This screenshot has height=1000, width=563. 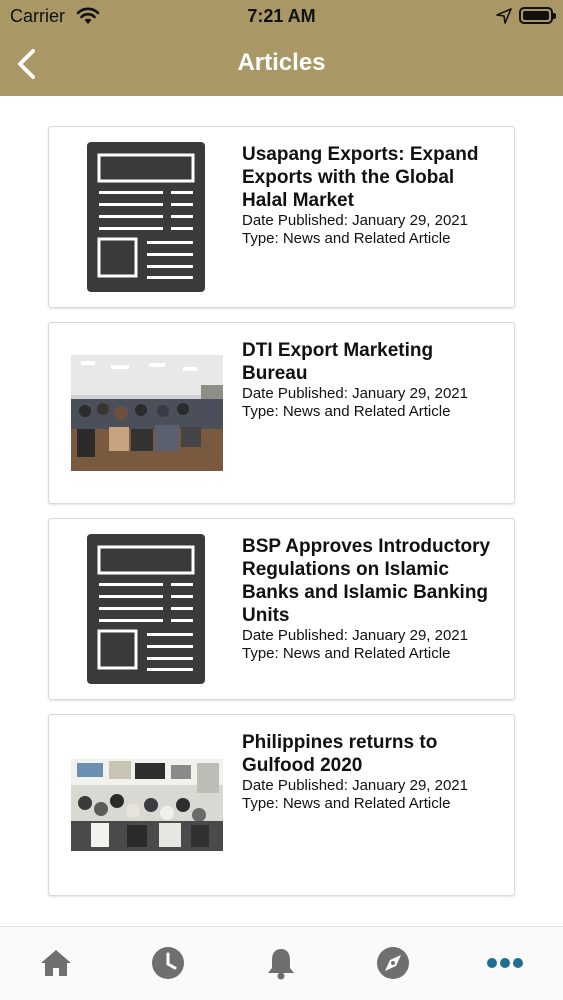 I want to click on location-arrow-icon, so click(x=504, y=16).